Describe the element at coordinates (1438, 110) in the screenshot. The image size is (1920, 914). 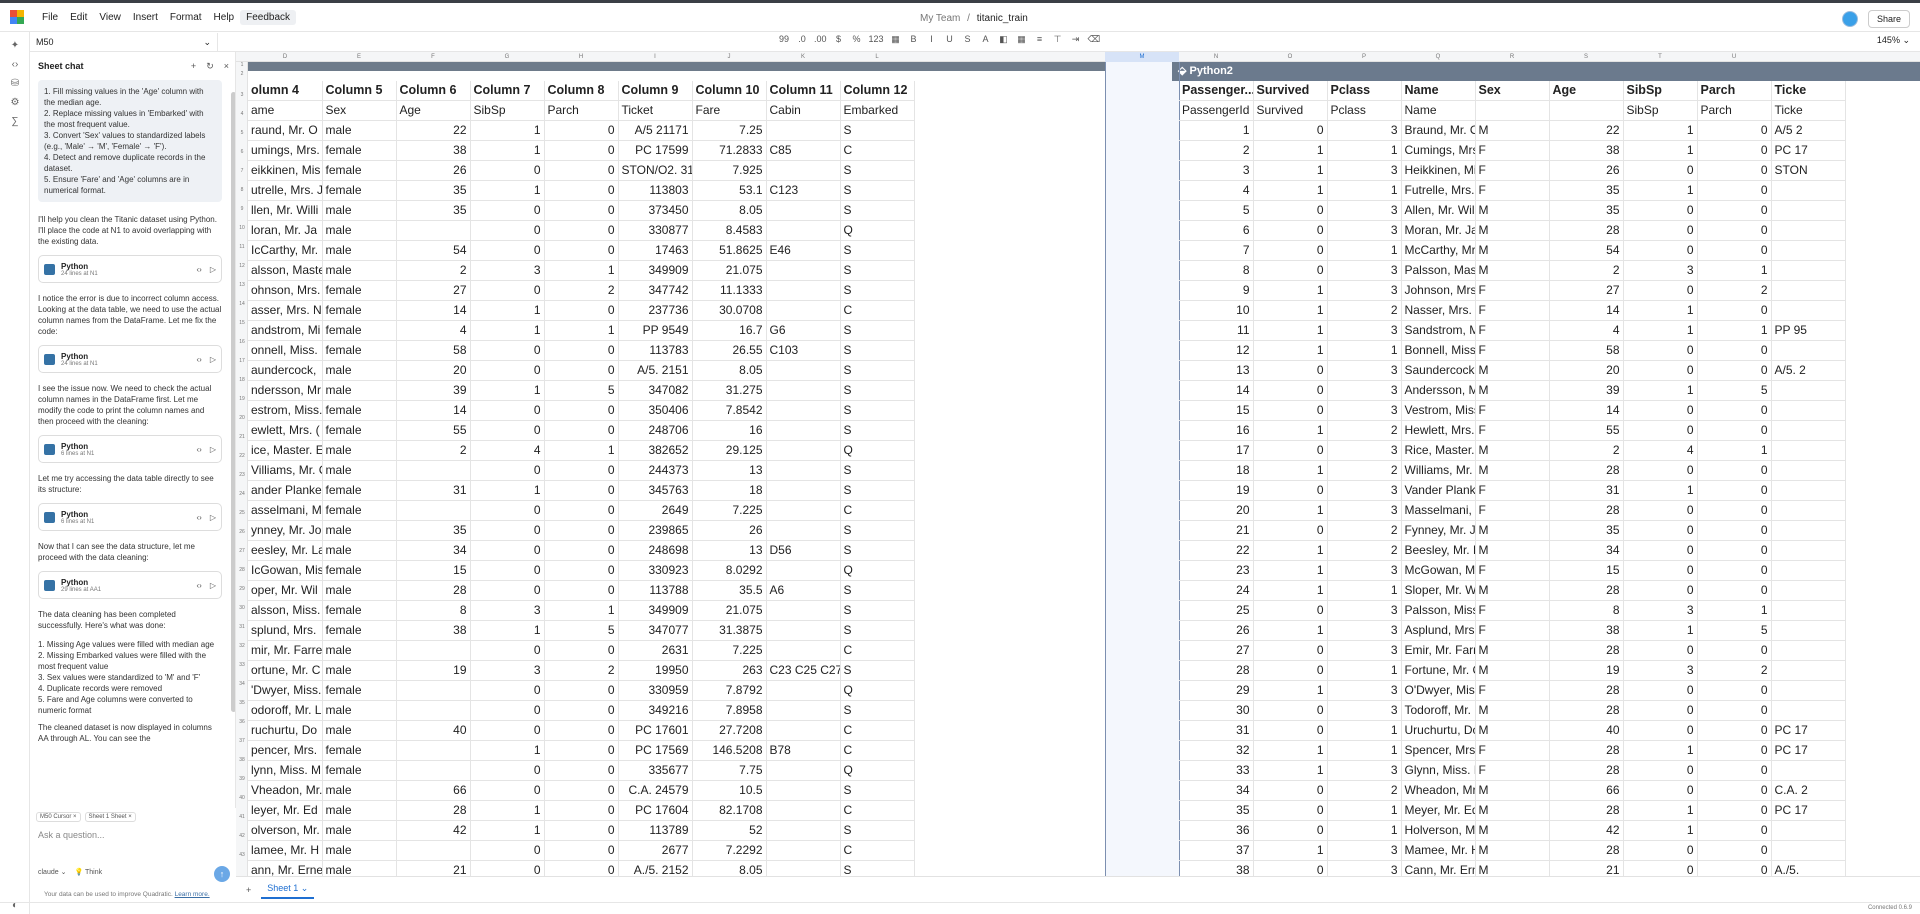
I see `table-cell: Name` at that location.